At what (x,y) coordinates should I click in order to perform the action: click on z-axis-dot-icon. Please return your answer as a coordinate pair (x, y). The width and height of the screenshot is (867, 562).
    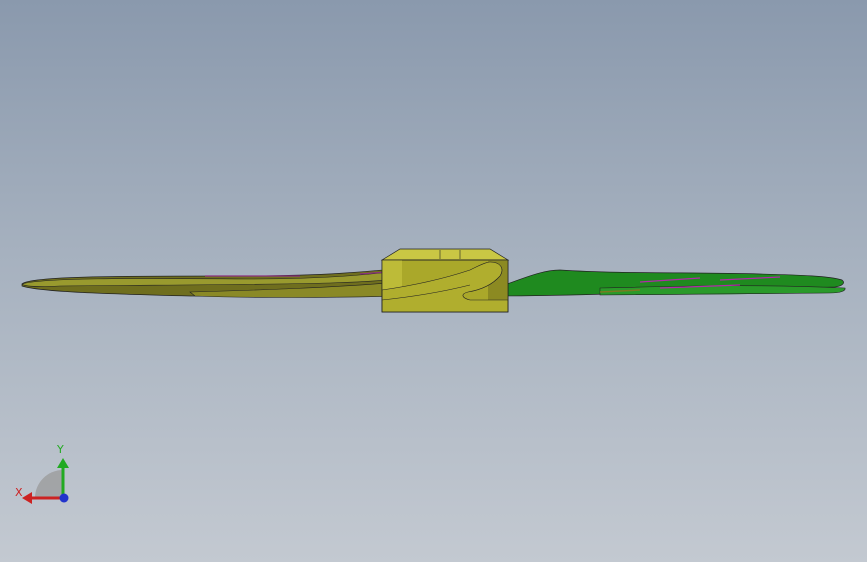
    Looking at the image, I should click on (64, 498).